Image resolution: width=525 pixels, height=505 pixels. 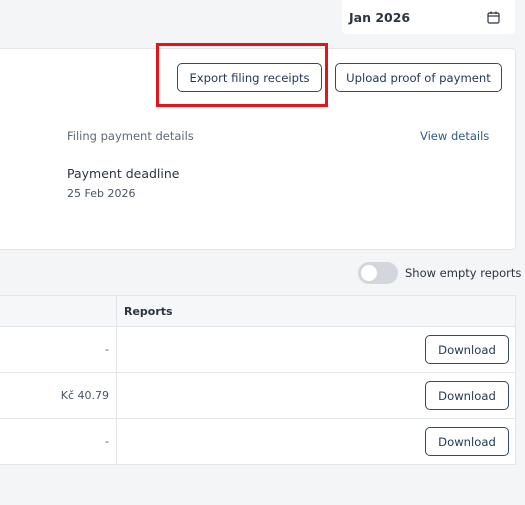 I want to click on row-amount: Kč 40.79, so click(x=84, y=395).